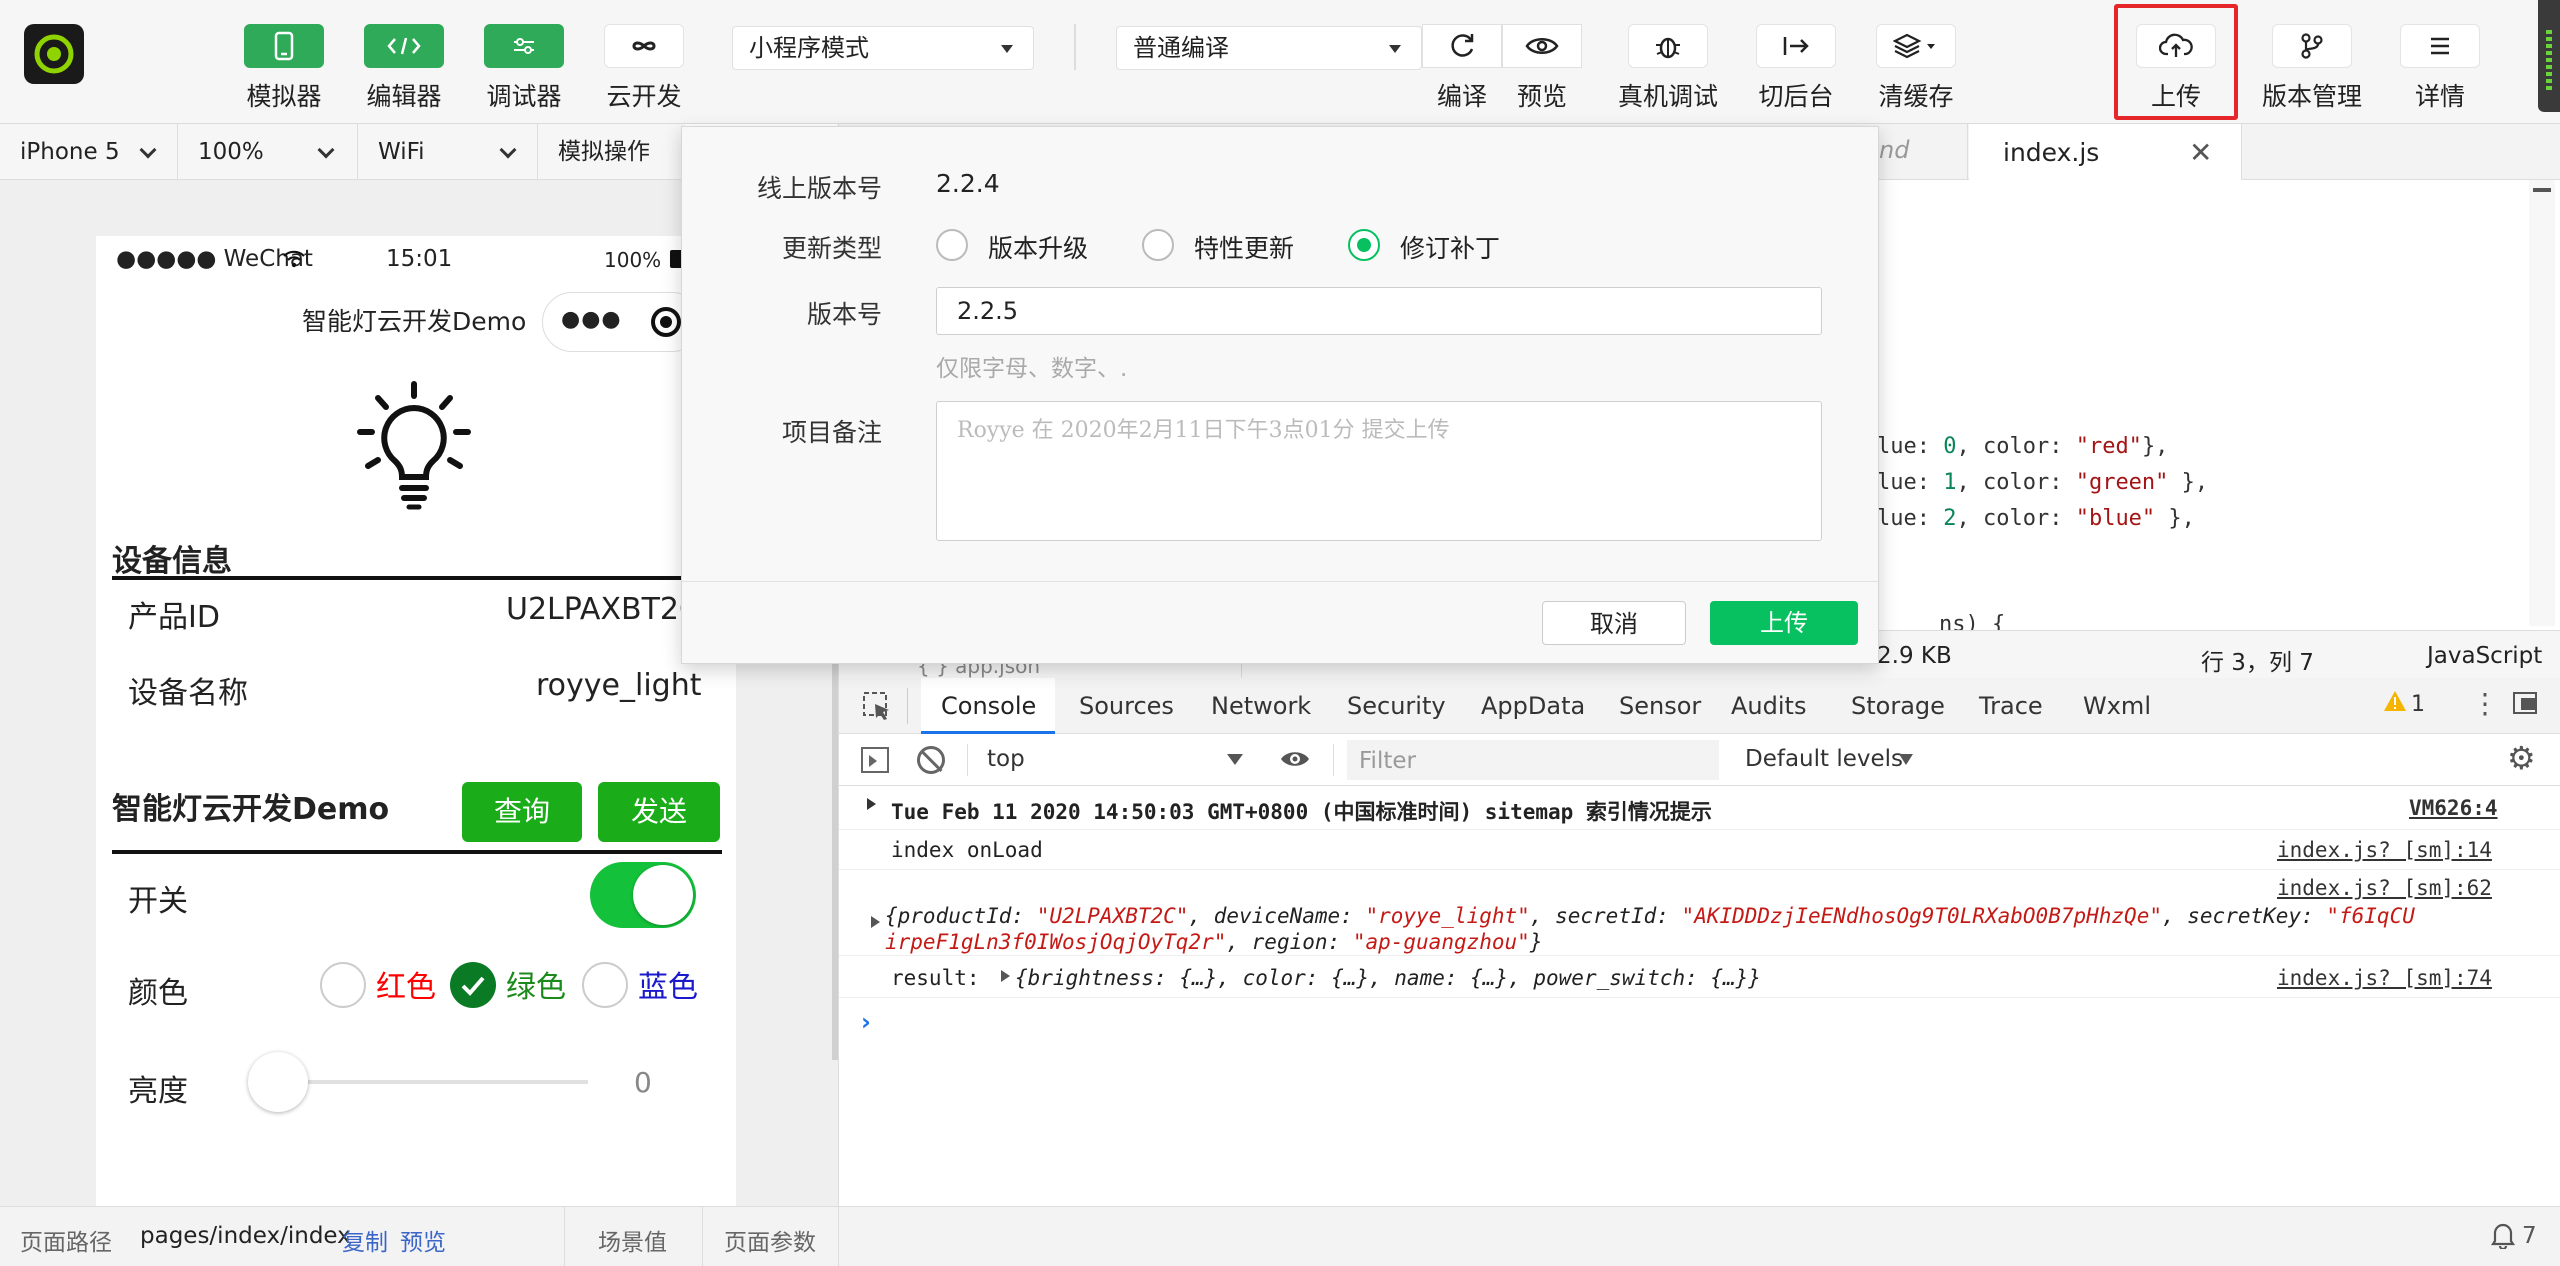  Describe the element at coordinates (611, 152) in the screenshot. I see `simulate-operation-menu: 模拟操作` at that location.